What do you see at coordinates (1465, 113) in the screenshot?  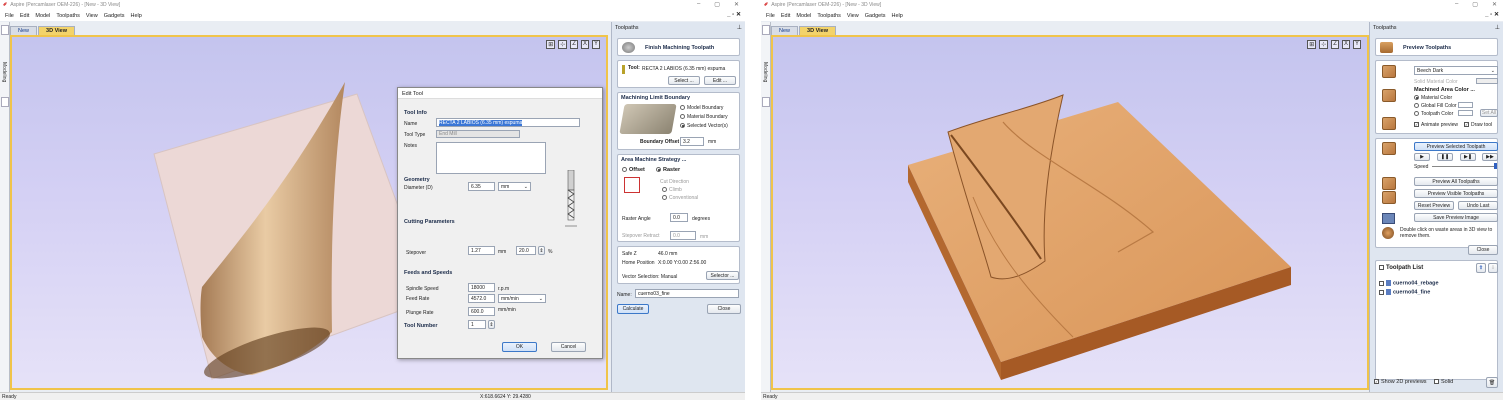 I see `toolpath-color-swatch` at bounding box center [1465, 113].